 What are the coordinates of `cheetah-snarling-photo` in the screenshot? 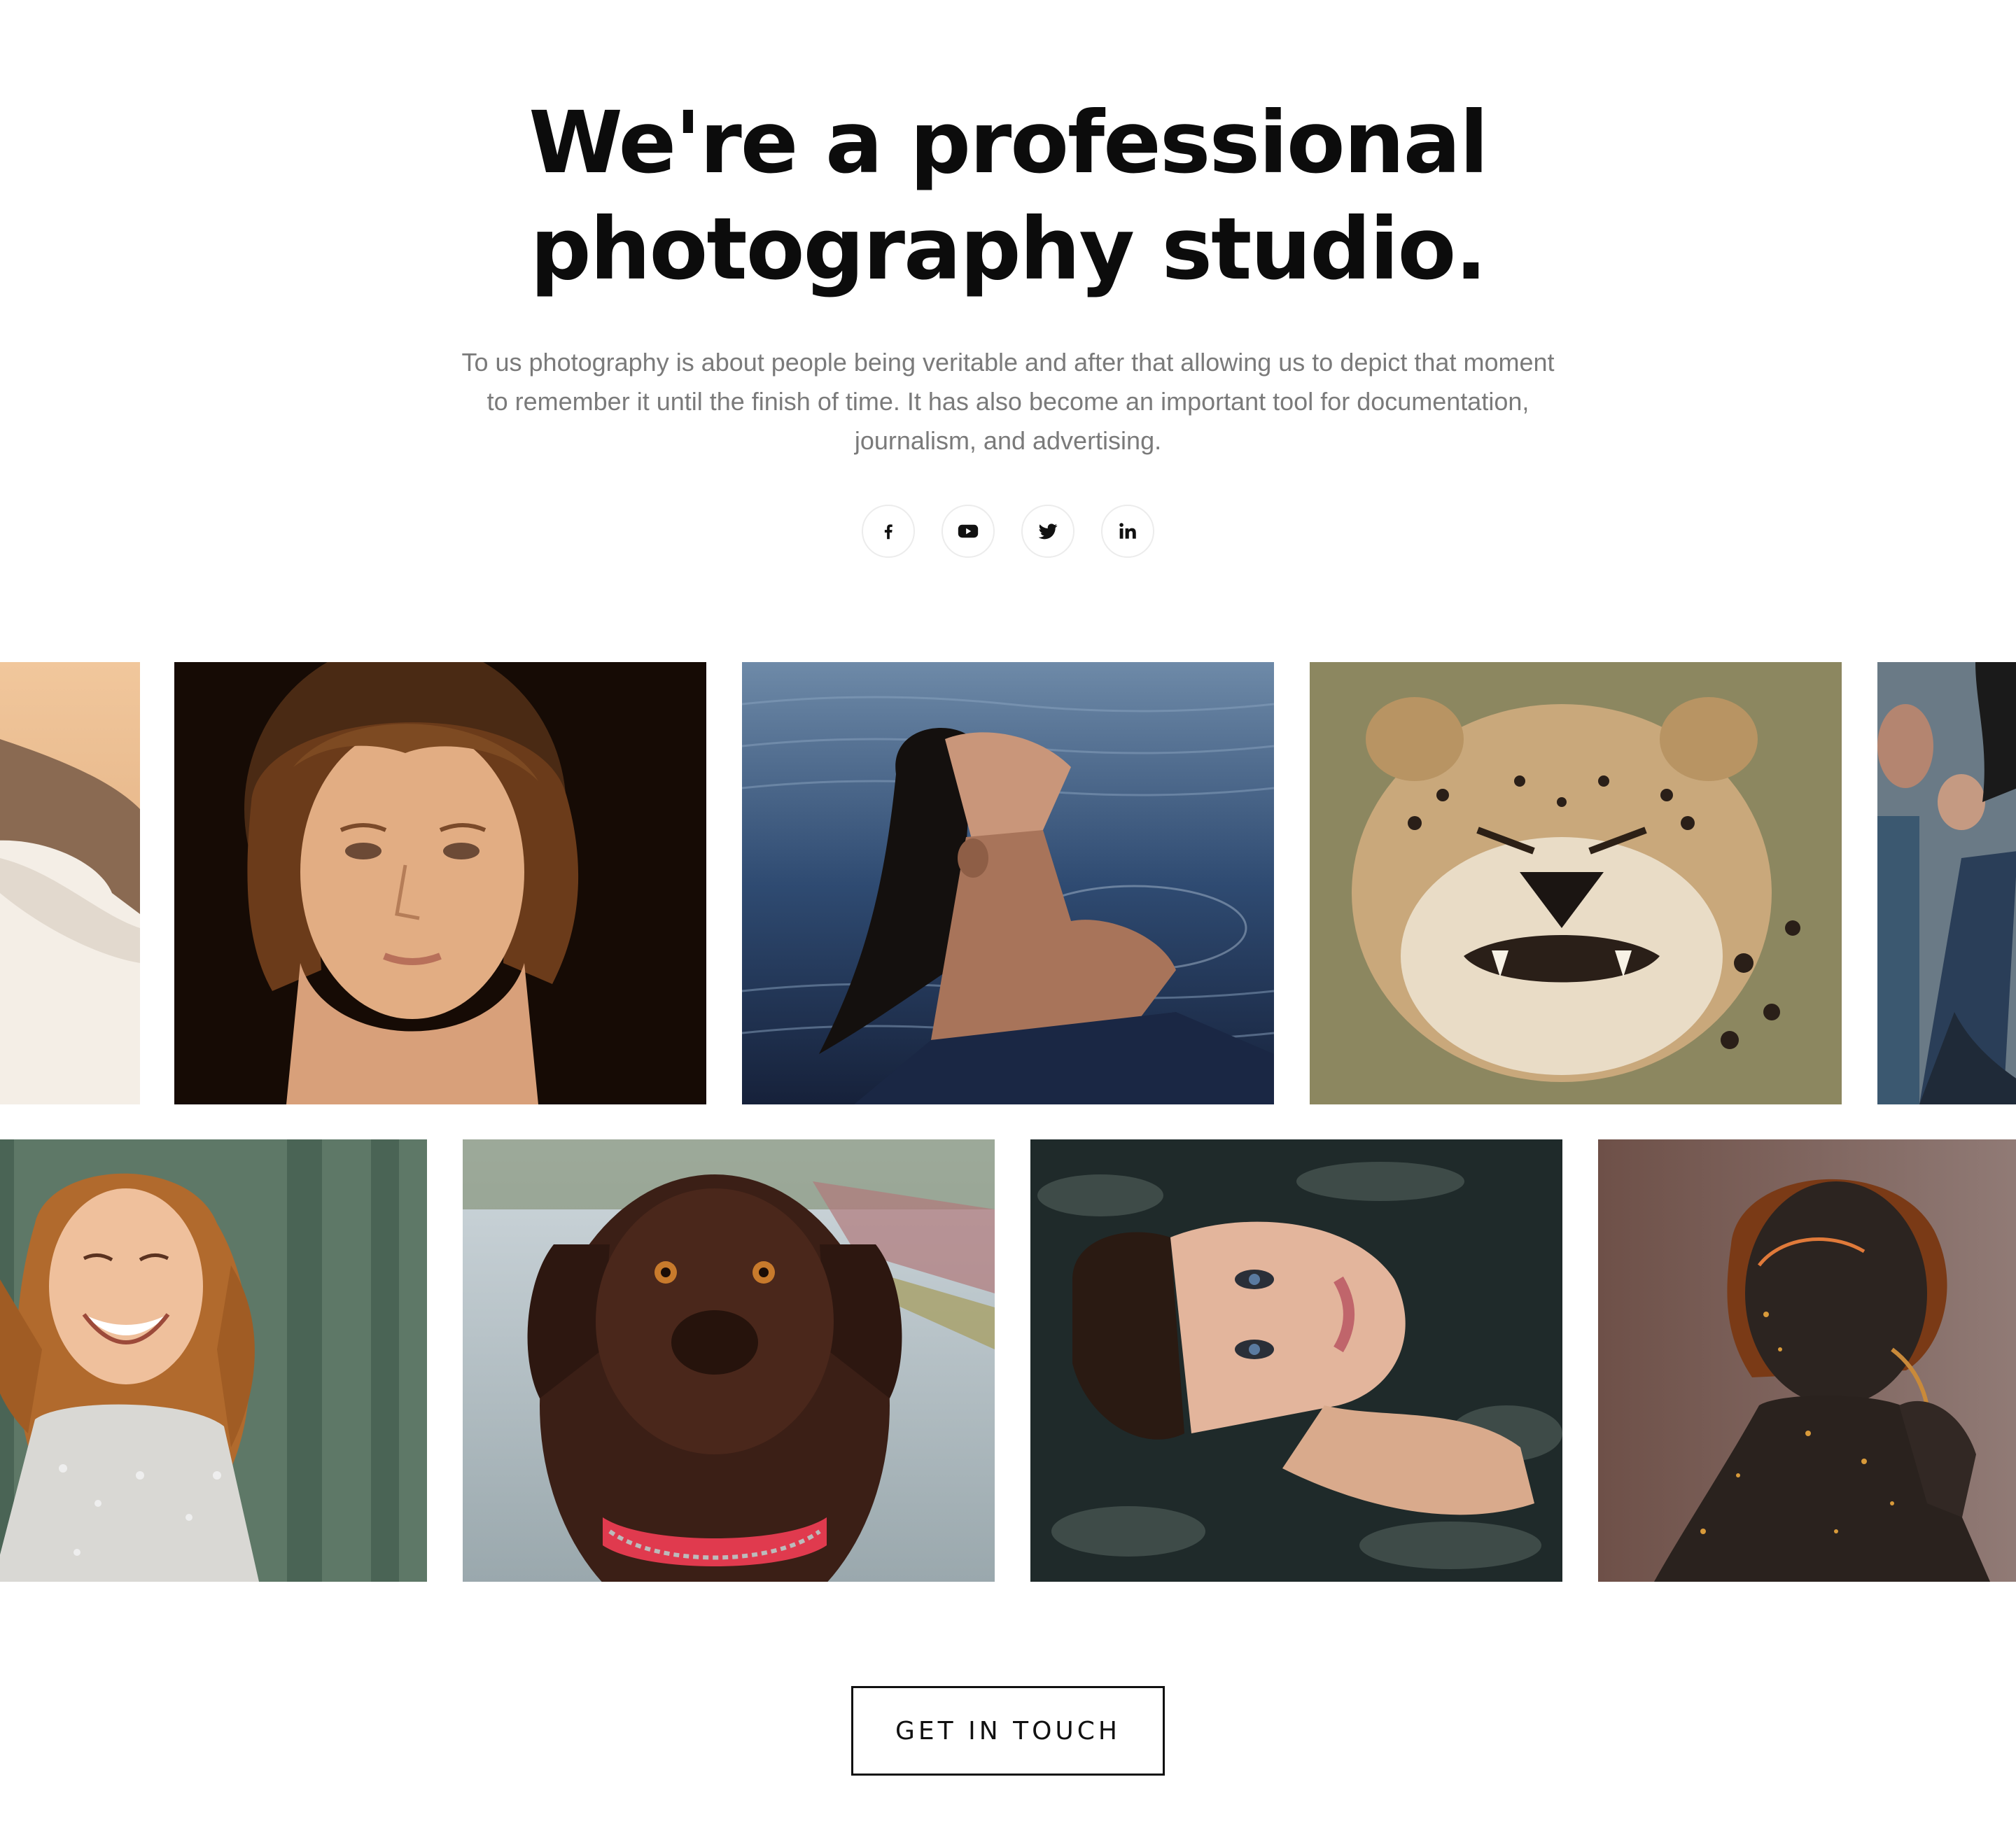 It's located at (1576, 883).